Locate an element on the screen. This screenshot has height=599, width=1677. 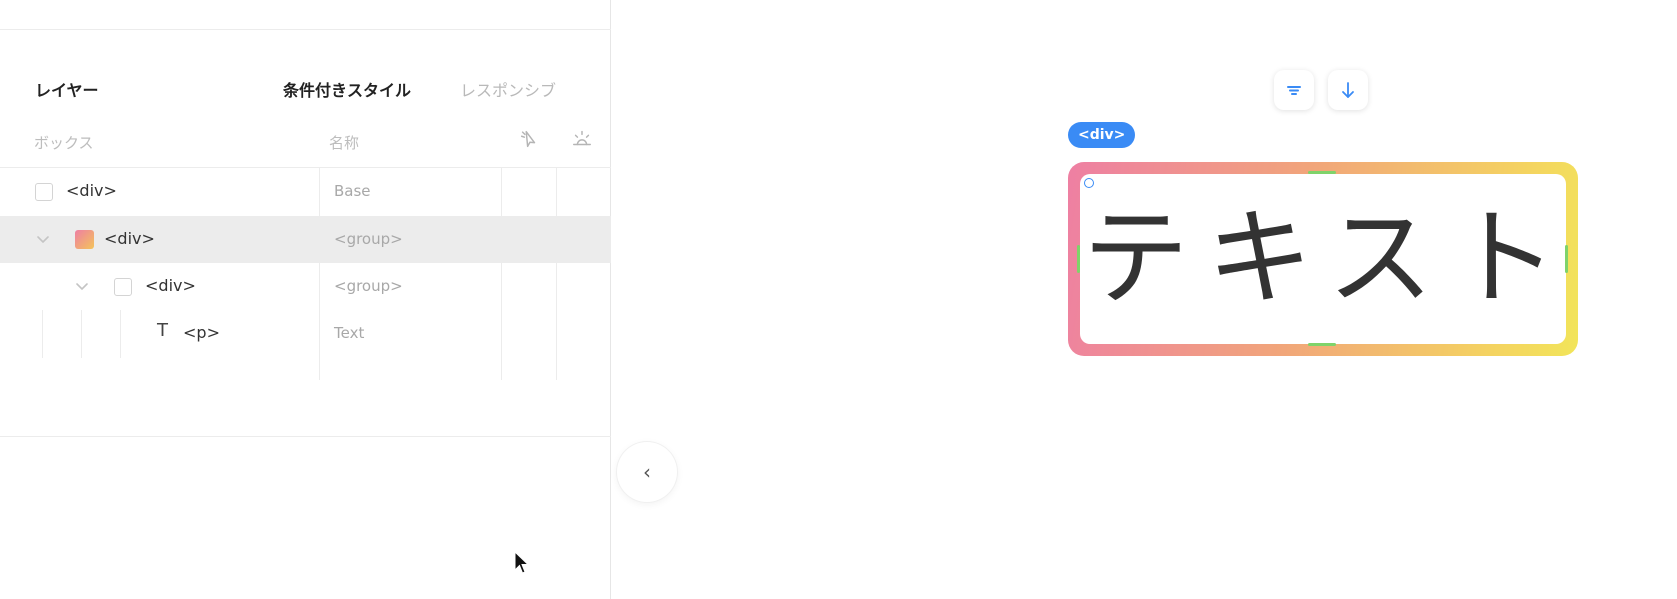
content-text: テキスト is located at coordinates (1323, 259).